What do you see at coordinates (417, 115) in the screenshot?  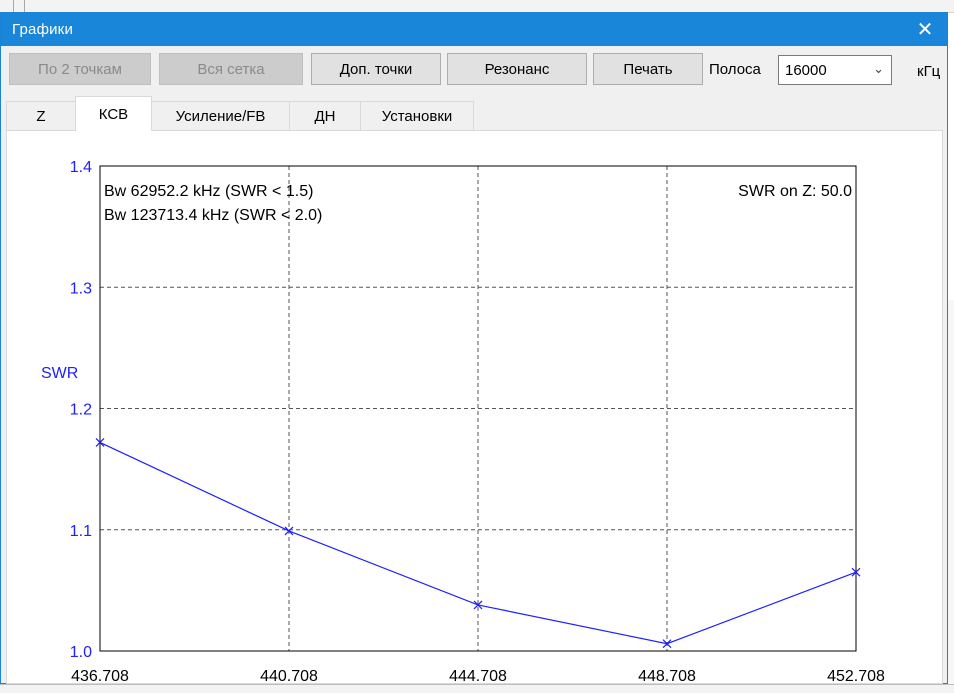 I see `tab-settings: Установки` at bounding box center [417, 115].